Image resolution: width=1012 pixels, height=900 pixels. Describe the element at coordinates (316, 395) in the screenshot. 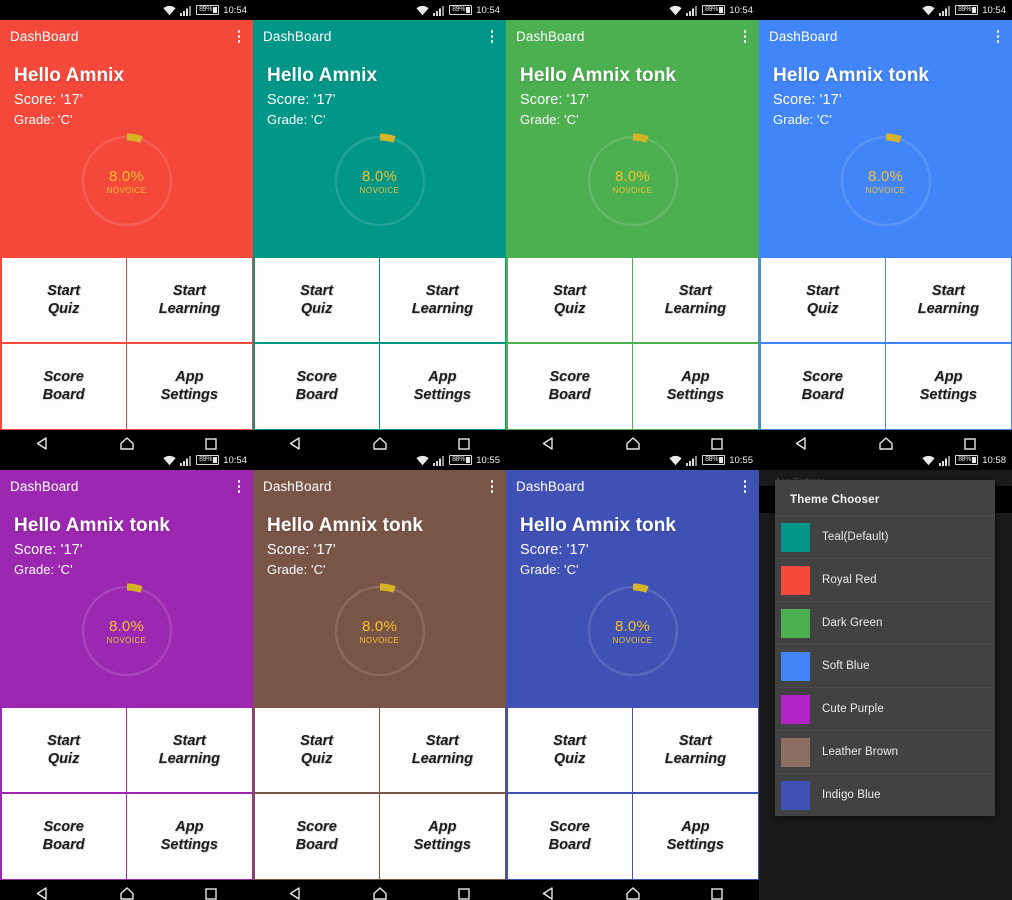

I see `score-board-label-line2: Board` at that location.